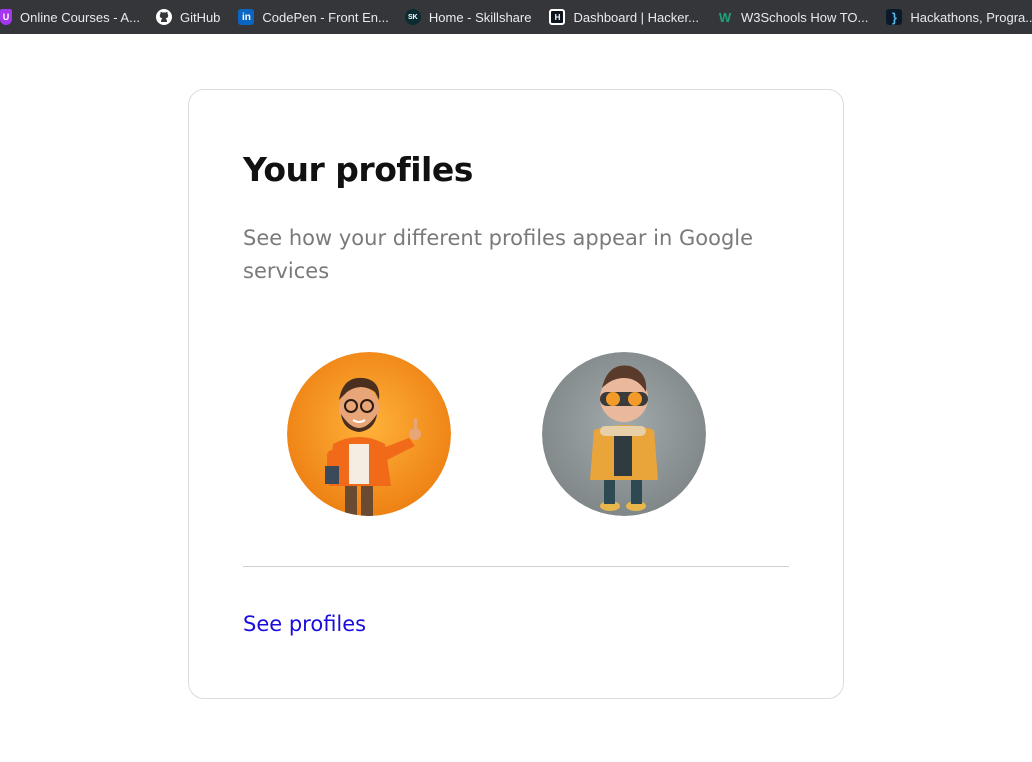 This screenshot has width=1032, height=762. I want to click on w3schools-icon: W, so click(725, 17).